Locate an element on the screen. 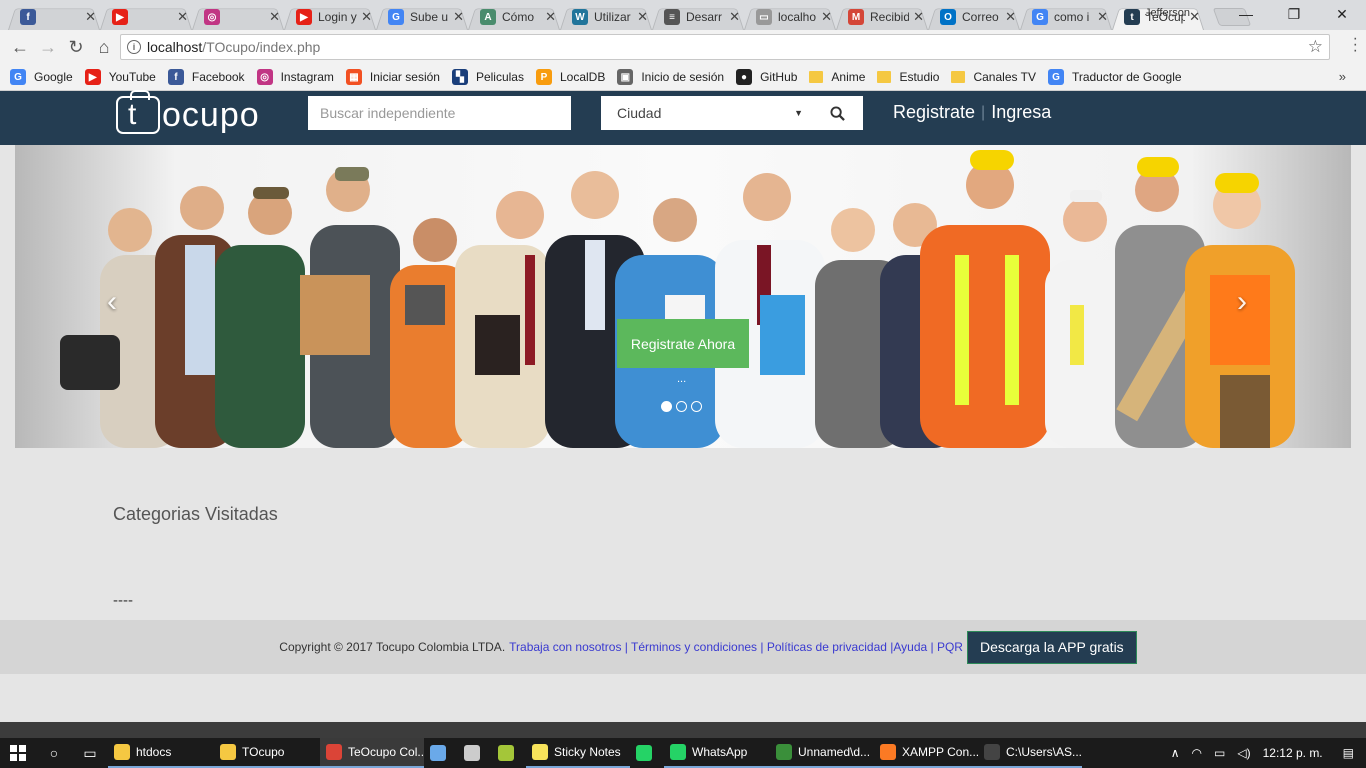  browser-tab: ▭ localho ✕ is located at coordinates (790, 17).